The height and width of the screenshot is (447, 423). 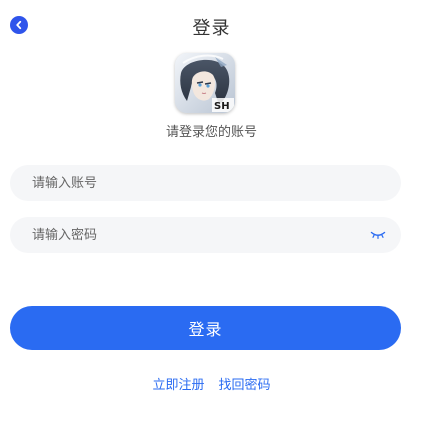 I want to click on account-input, so click(x=205, y=183).